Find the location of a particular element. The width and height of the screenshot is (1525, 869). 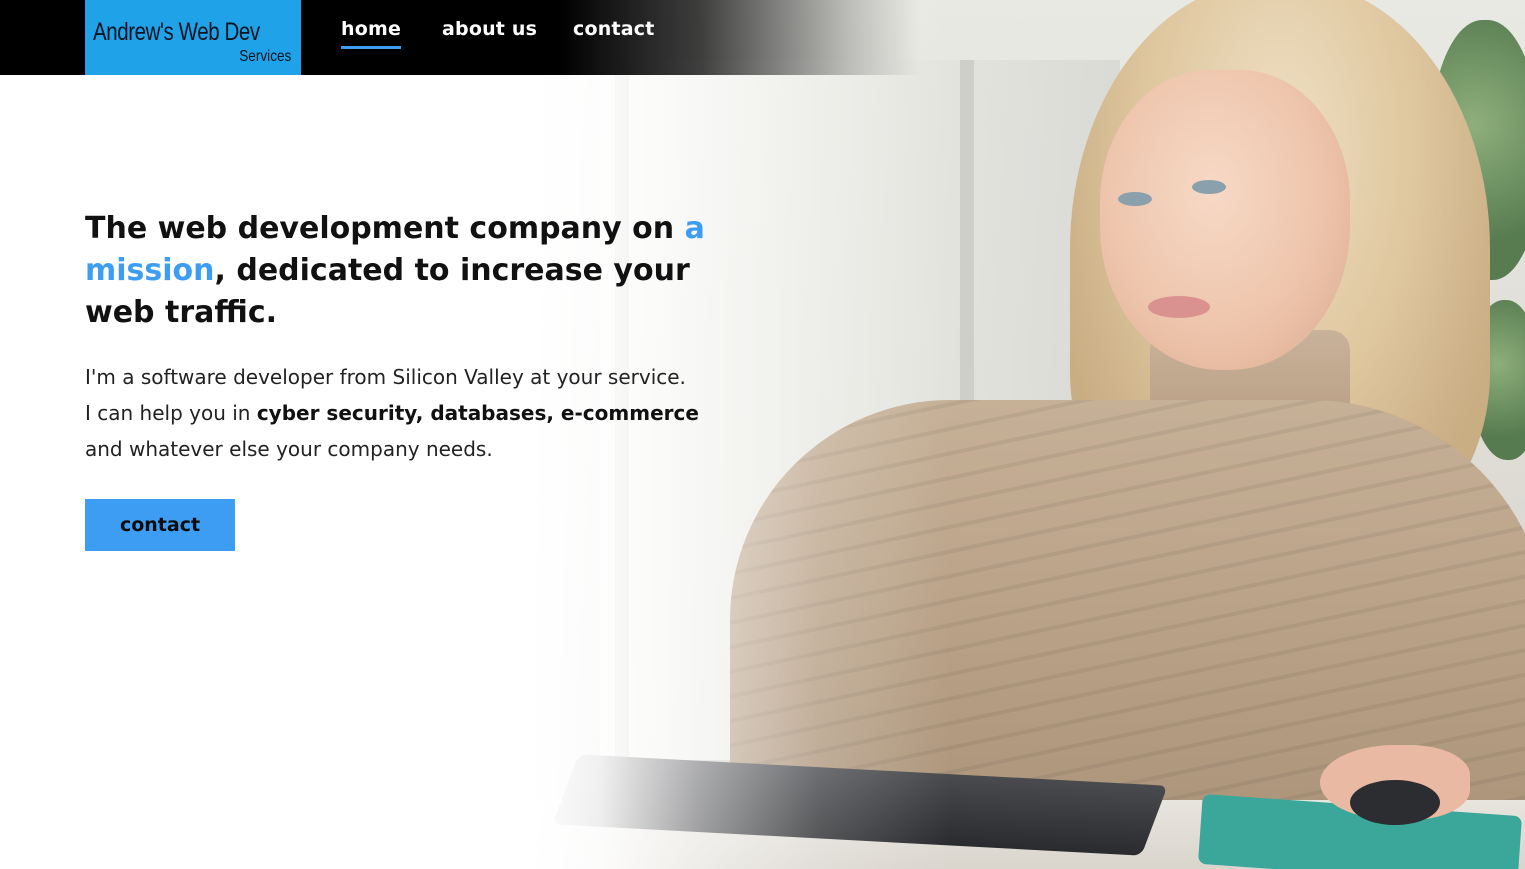

nav-about-link: about us is located at coordinates (489, 32).